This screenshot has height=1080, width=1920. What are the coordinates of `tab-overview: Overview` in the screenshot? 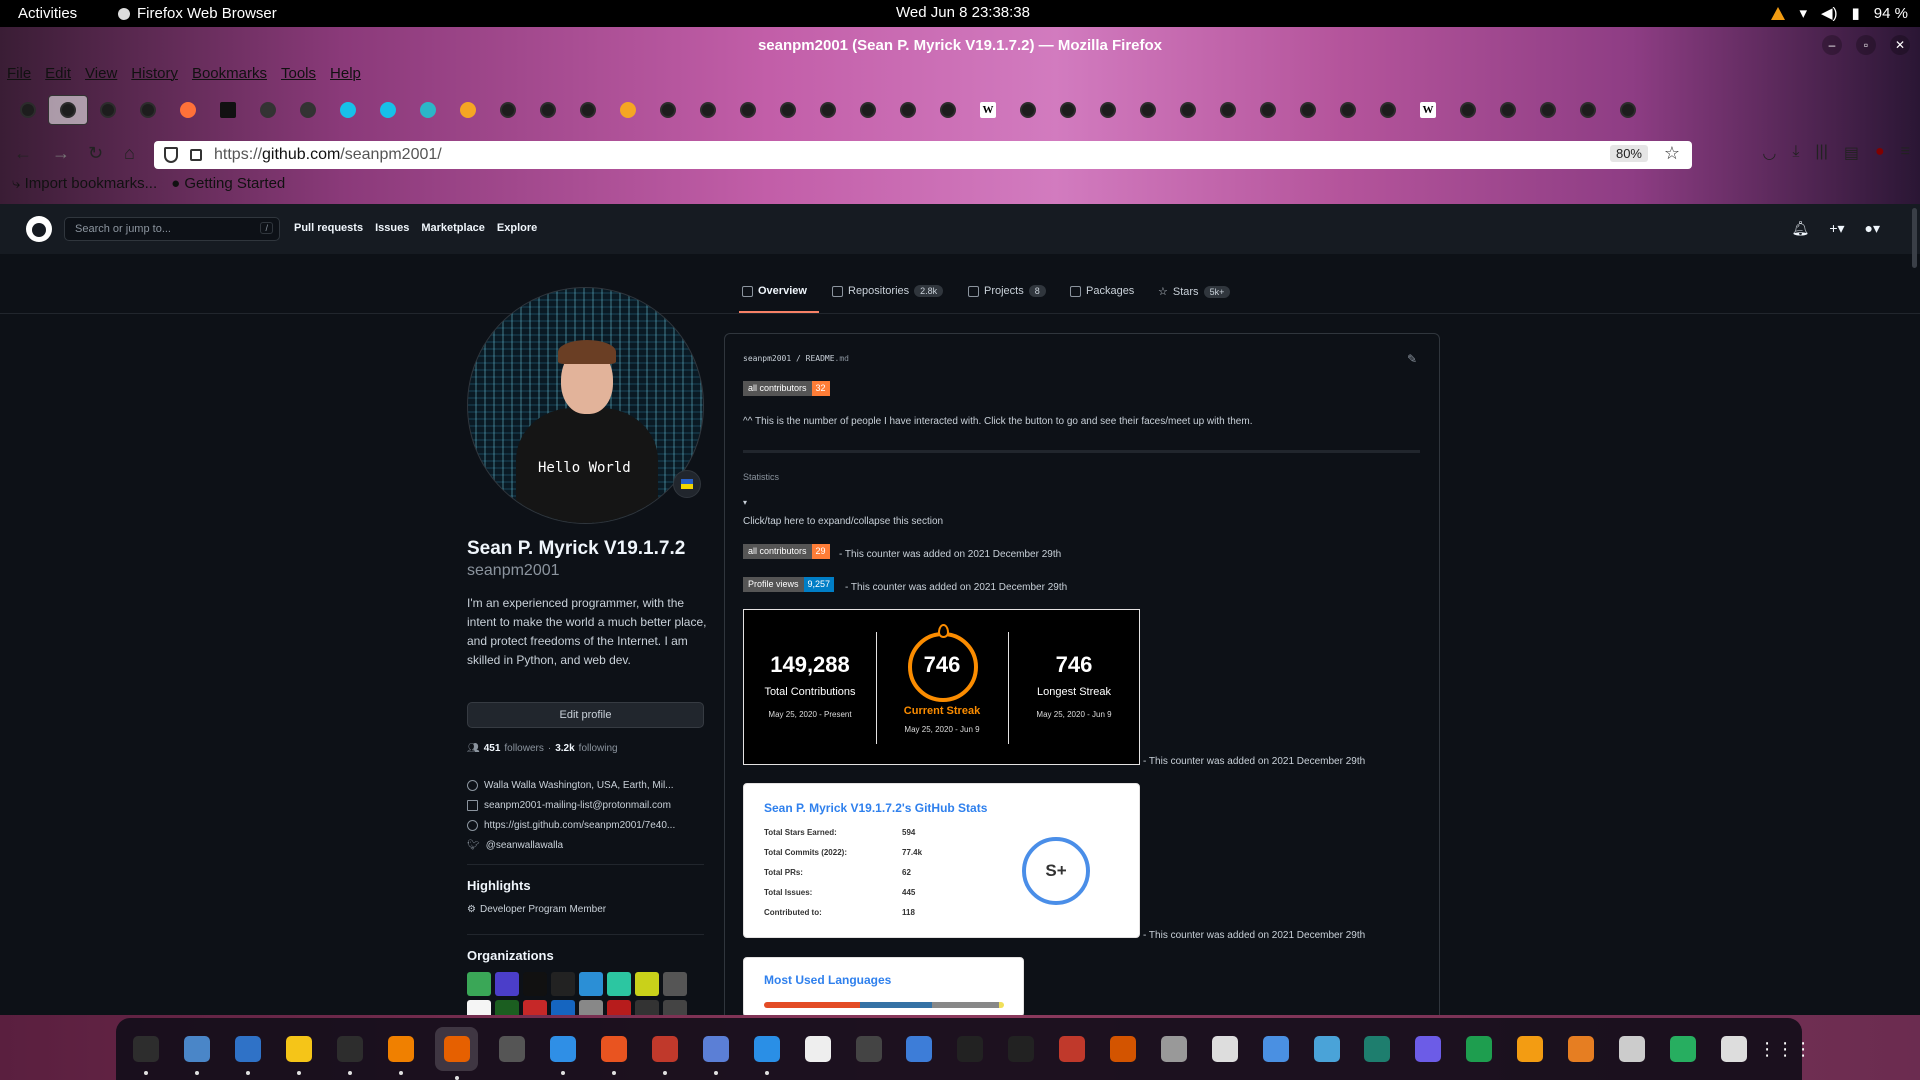 It's located at (774, 291).